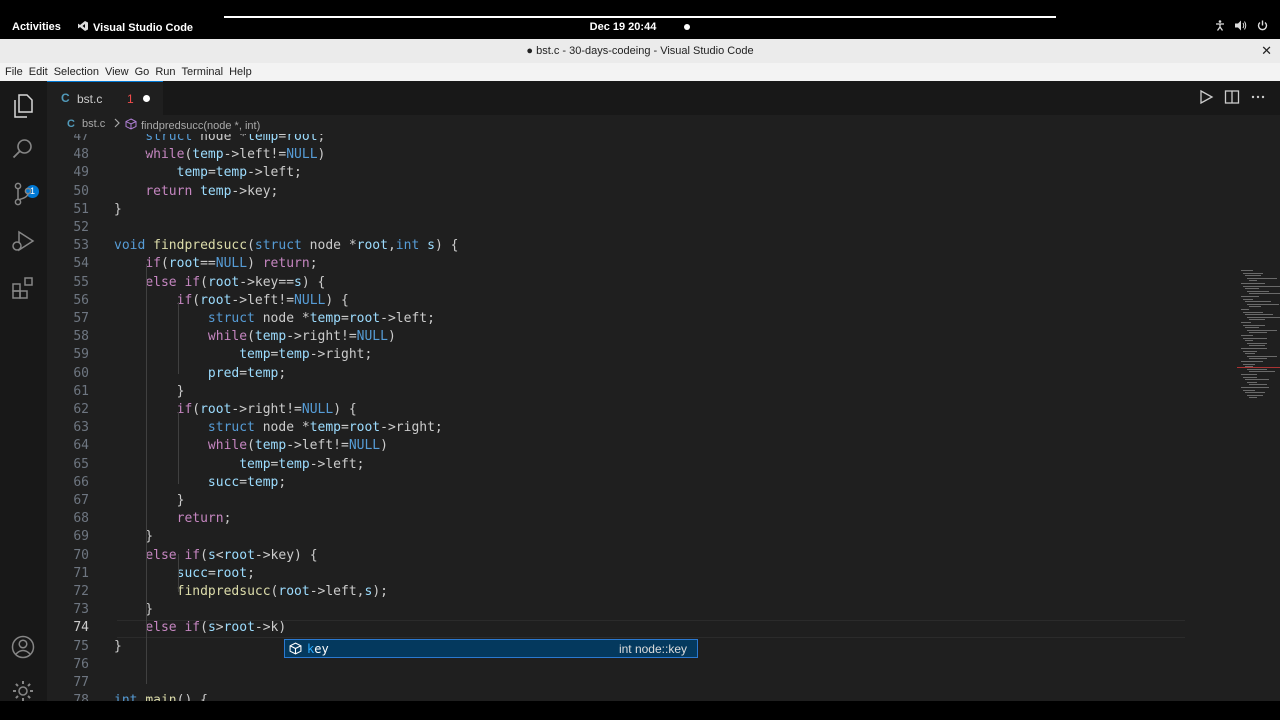  Describe the element at coordinates (93, 124) in the screenshot. I see `breadcrumb-file: bst.c` at that location.